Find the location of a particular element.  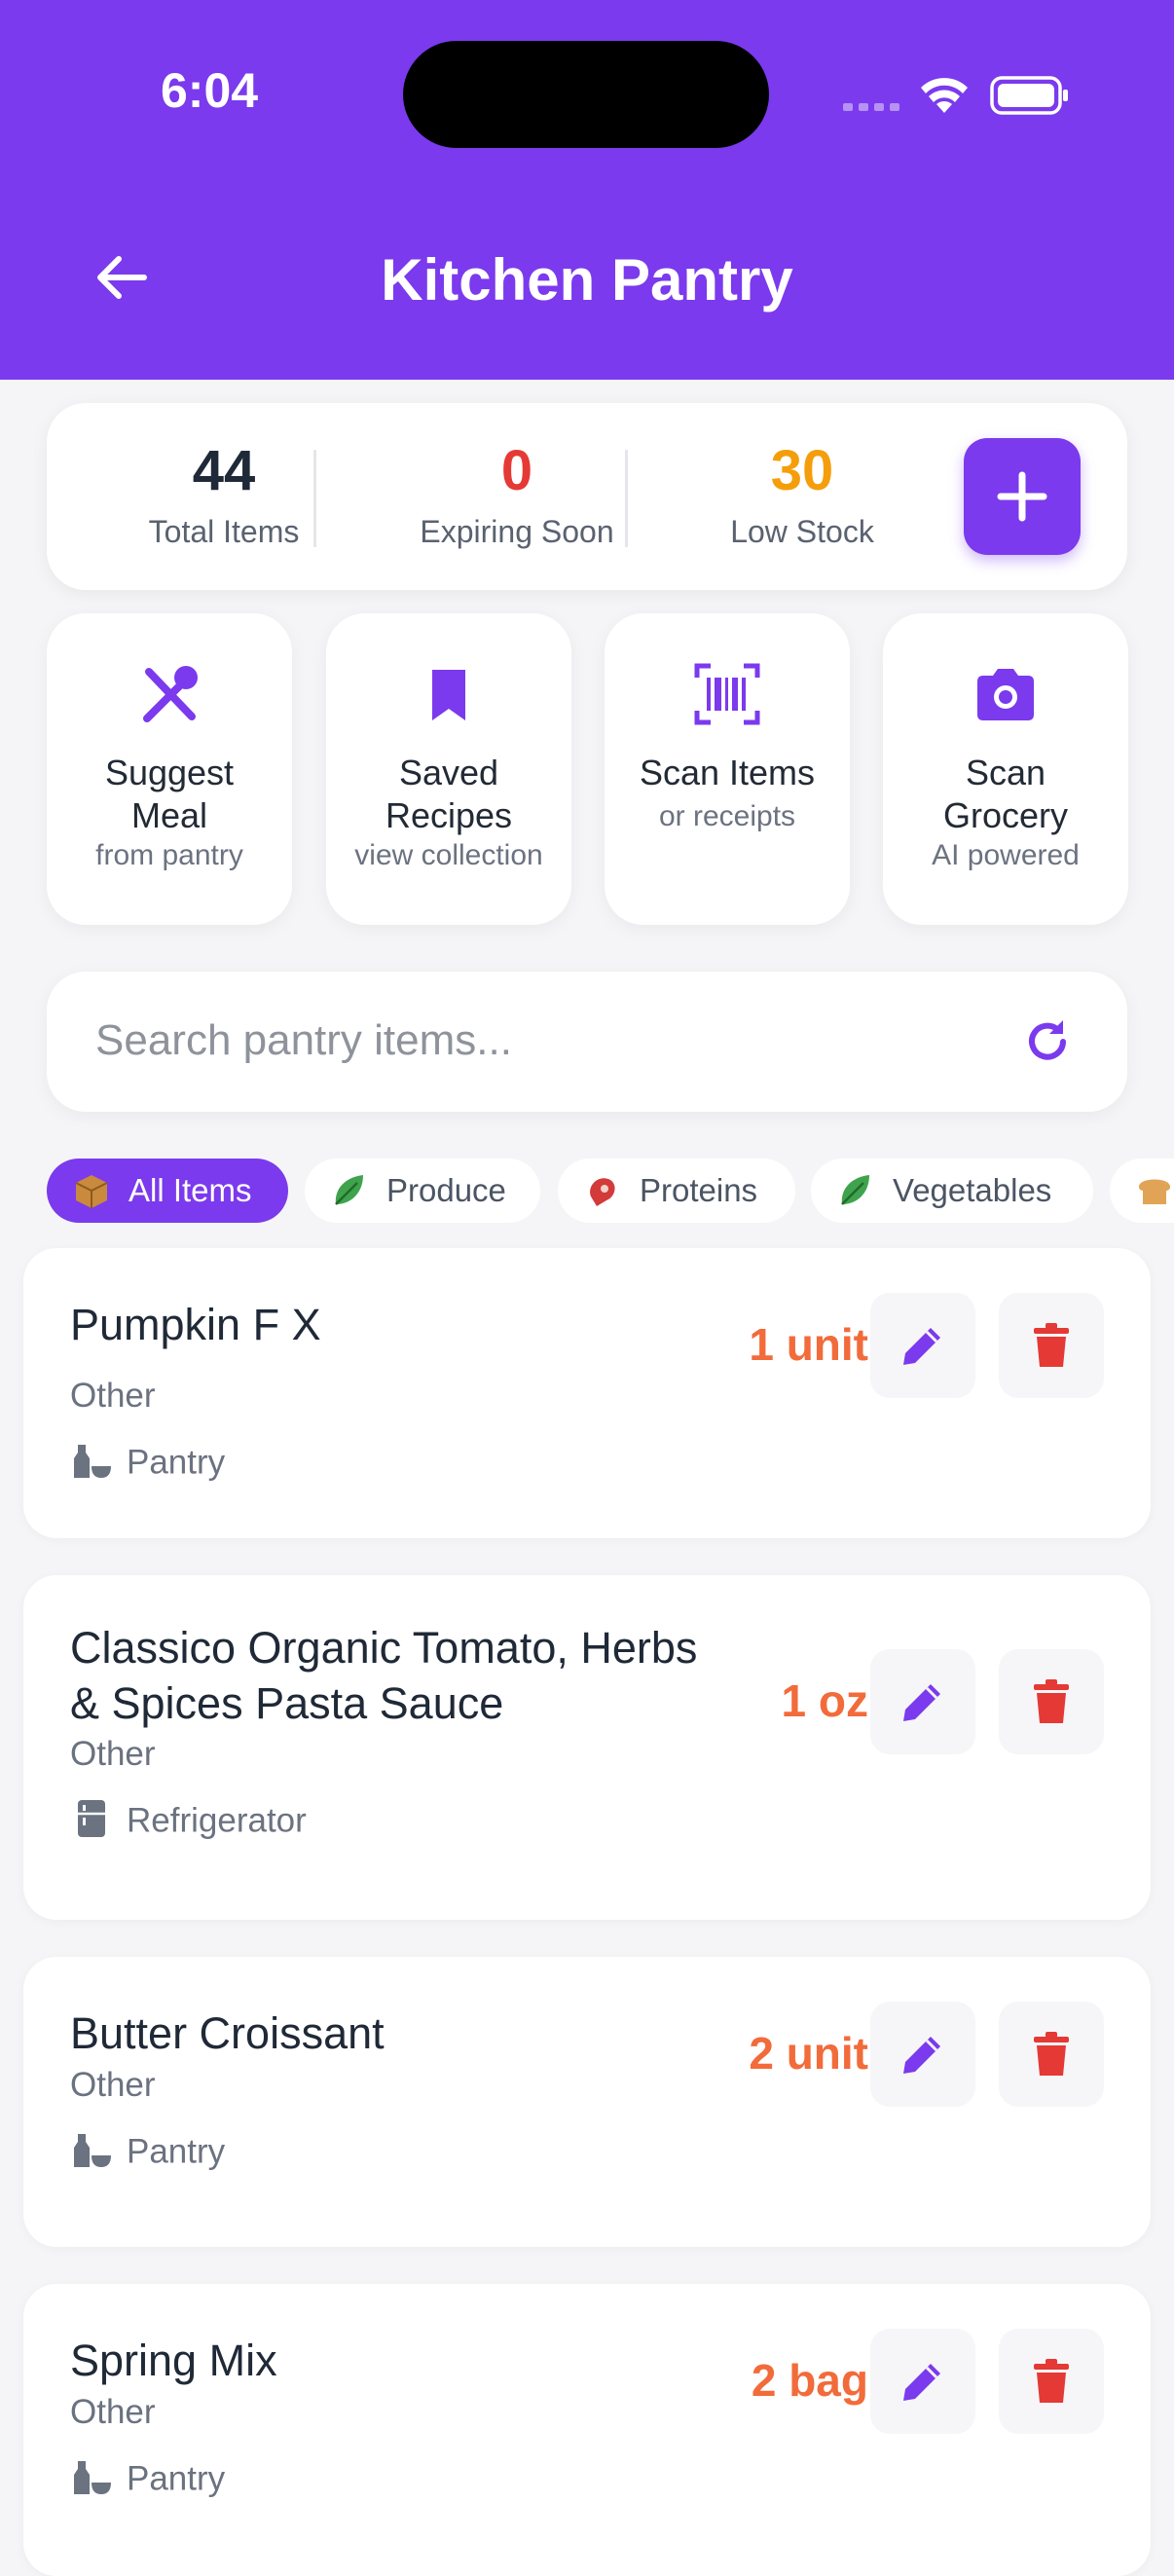

tile-title: Suggest Meal is located at coordinates (169, 794).